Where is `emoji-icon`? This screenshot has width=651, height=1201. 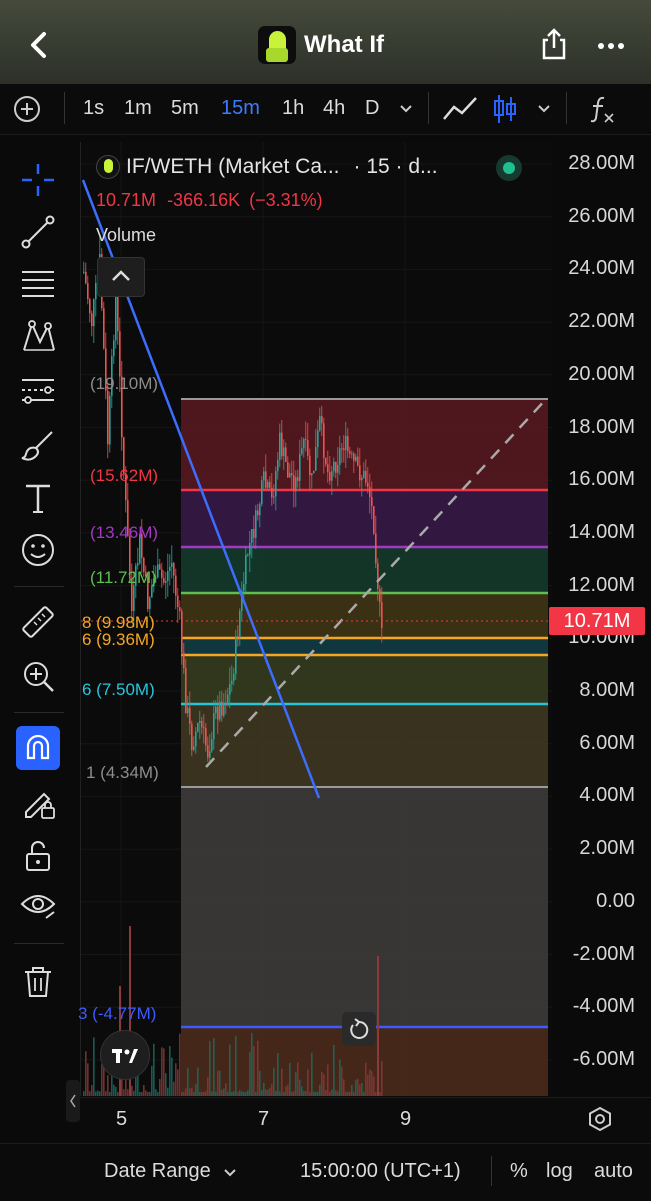 emoji-icon is located at coordinates (38, 550).